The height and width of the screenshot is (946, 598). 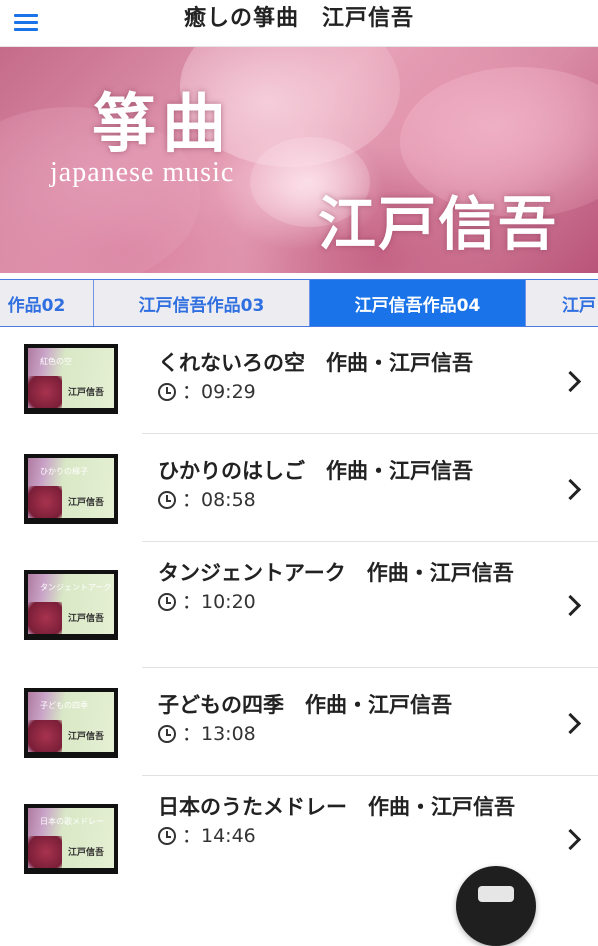 I want to click on song-row: 紅色の空 江戸信吾 くれないろの空 作曲・江戸信吾 ：09:29, so click(x=299, y=380).